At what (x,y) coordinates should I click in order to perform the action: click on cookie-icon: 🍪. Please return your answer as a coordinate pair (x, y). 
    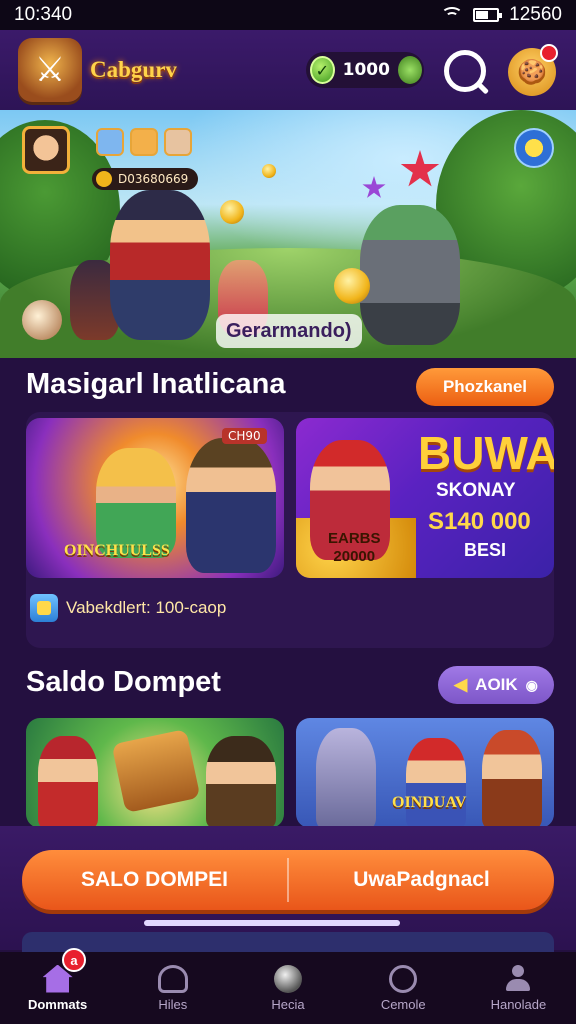
    Looking at the image, I should click on (532, 72).